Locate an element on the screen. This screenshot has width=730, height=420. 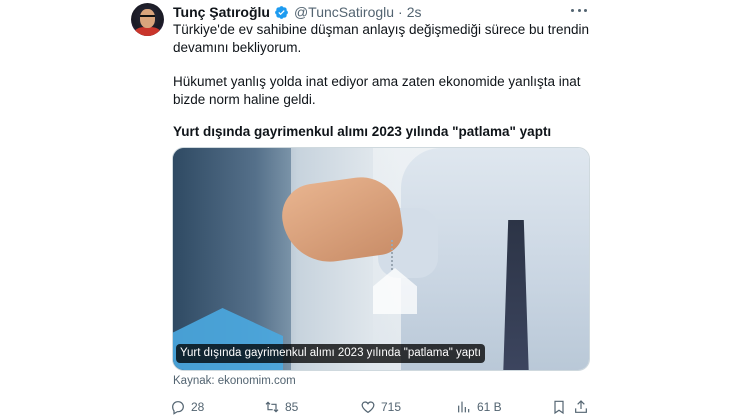
bookmark-button is located at coordinates (561, 407).